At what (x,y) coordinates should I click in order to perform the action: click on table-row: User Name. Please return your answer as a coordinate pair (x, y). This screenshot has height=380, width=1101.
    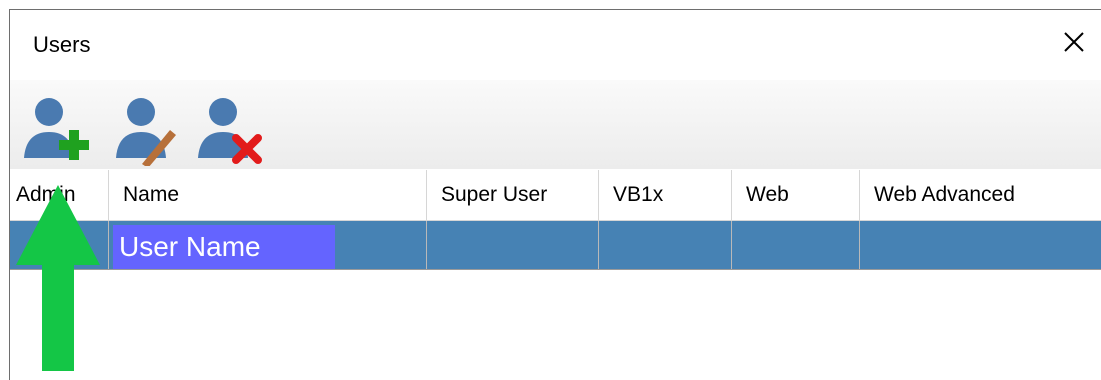
    Looking at the image, I should click on (555, 245).